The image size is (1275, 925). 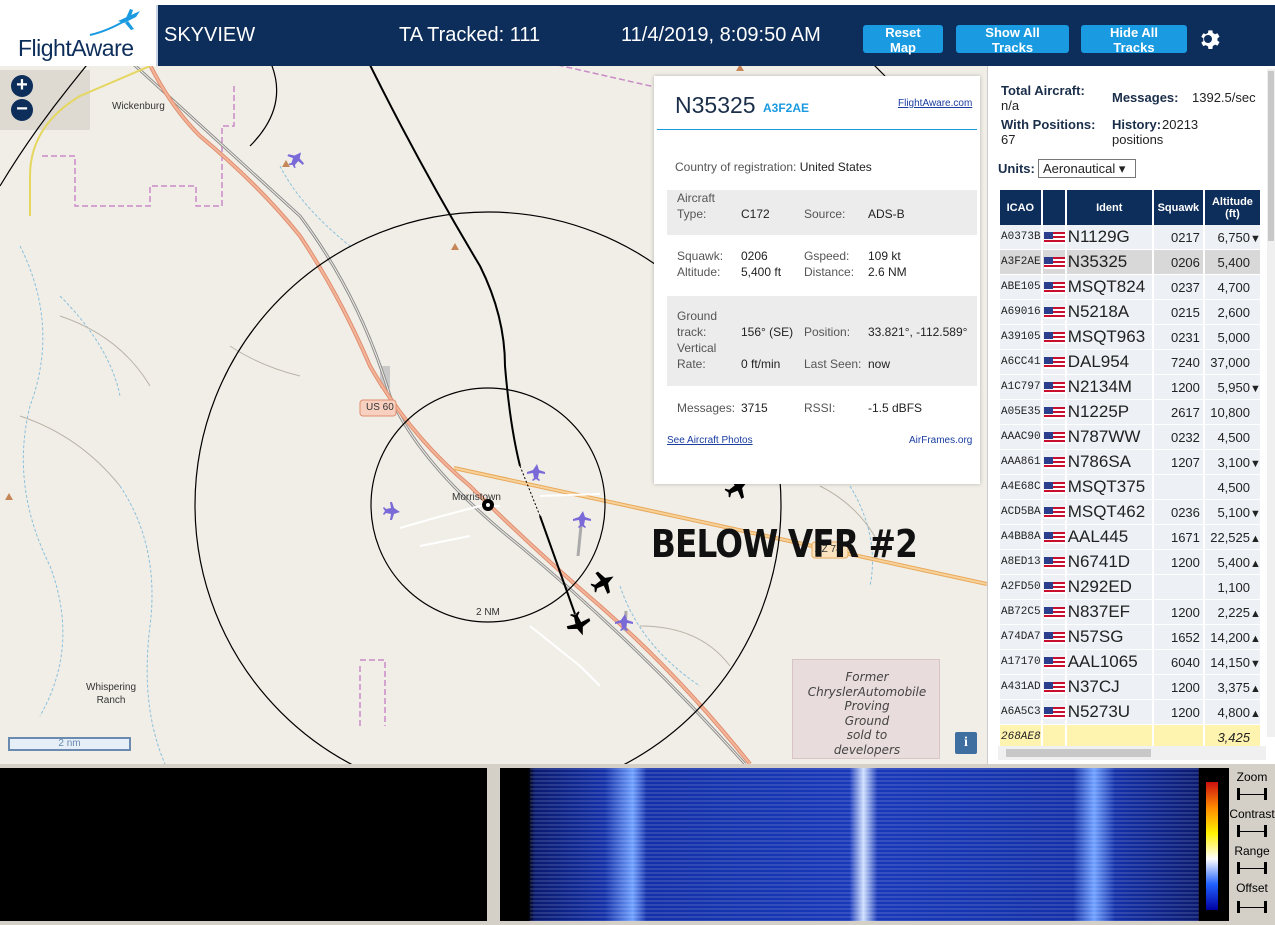 I want to click on table-row: ABE105 MSQT824 0237 4,700, so click(x=1130, y=287).